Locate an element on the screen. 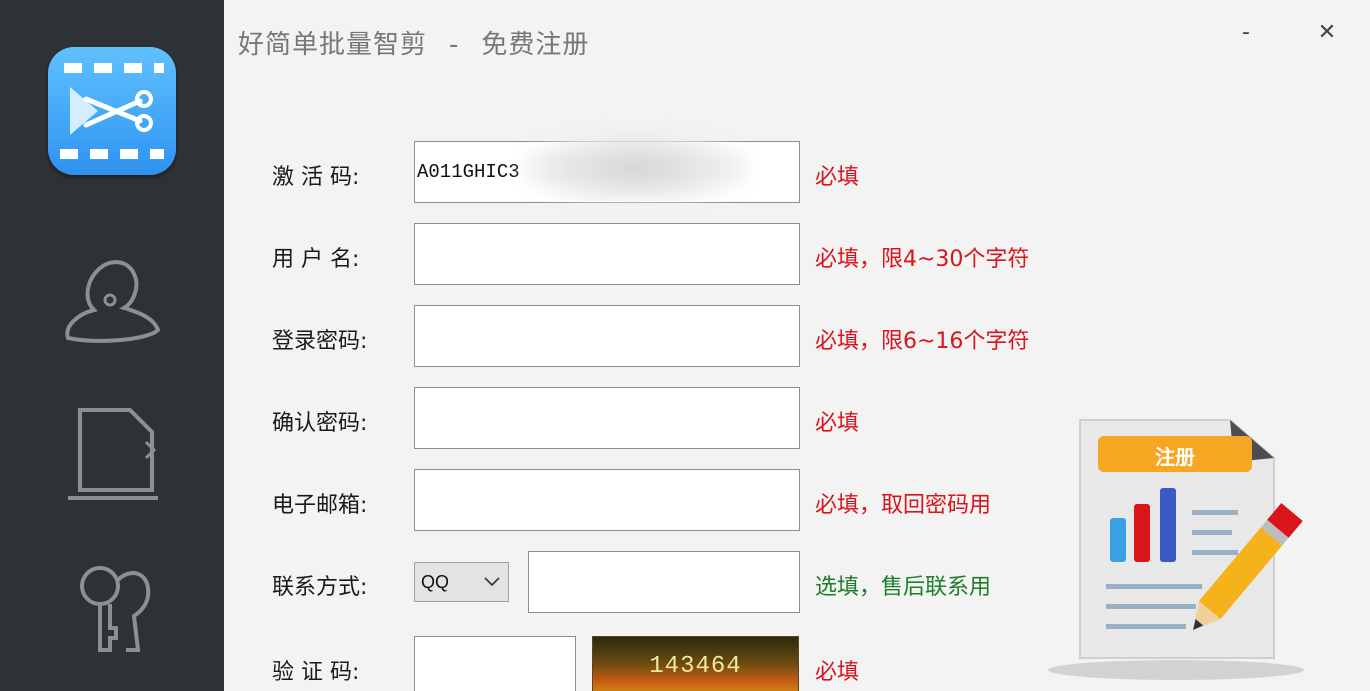 This screenshot has height=691, width=1370. sidebar-item-document is located at coordinates (113, 457).